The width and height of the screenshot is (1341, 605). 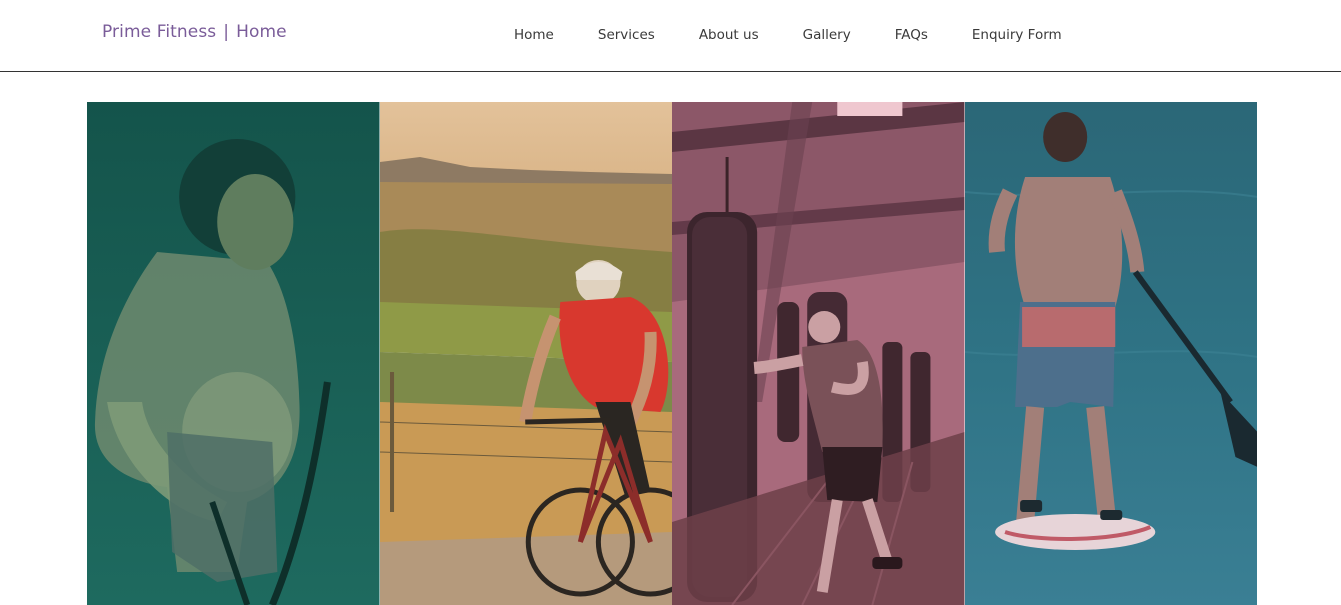 What do you see at coordinates (626, 35) in the screenshot?
I see `nav-services: Services` at bounding box center [626, 35].